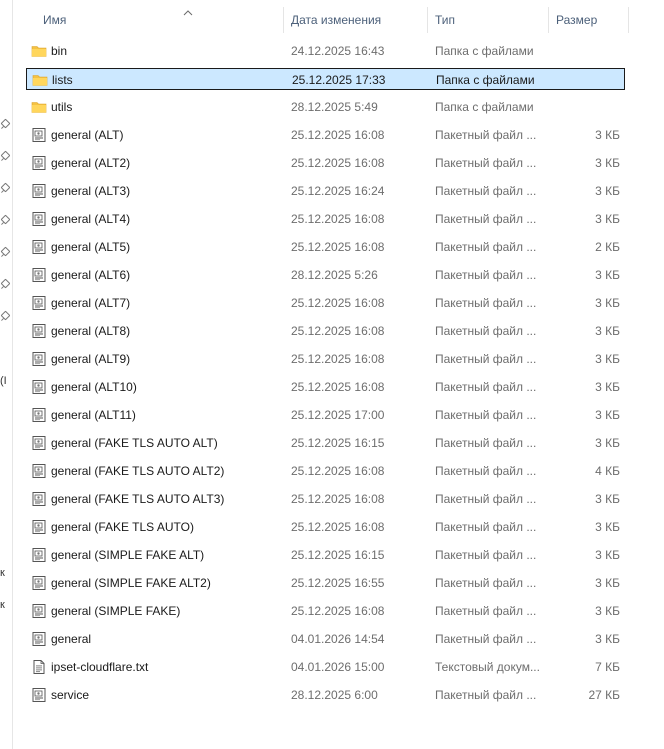  I want to click on file-date-modified: 25.12.2025 16:55, so click(338, 583).